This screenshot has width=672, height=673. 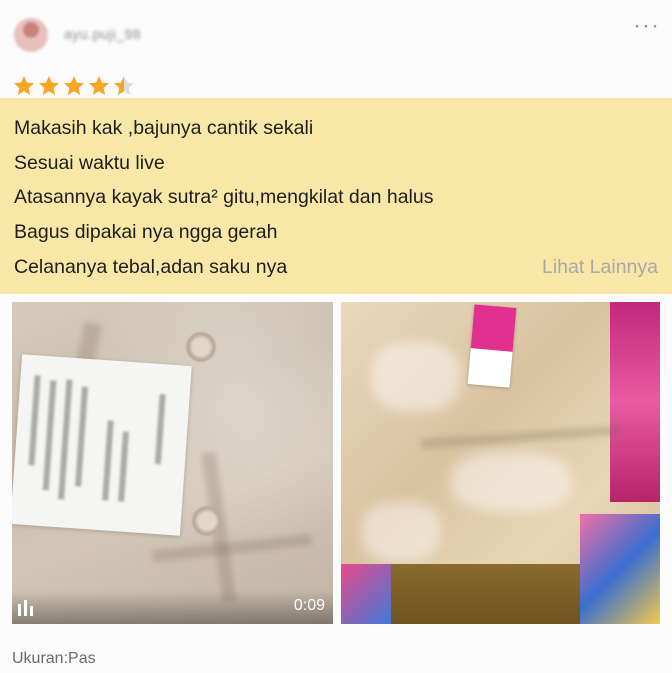 I want to click on pants-fabric, so click(x=496, y=594).